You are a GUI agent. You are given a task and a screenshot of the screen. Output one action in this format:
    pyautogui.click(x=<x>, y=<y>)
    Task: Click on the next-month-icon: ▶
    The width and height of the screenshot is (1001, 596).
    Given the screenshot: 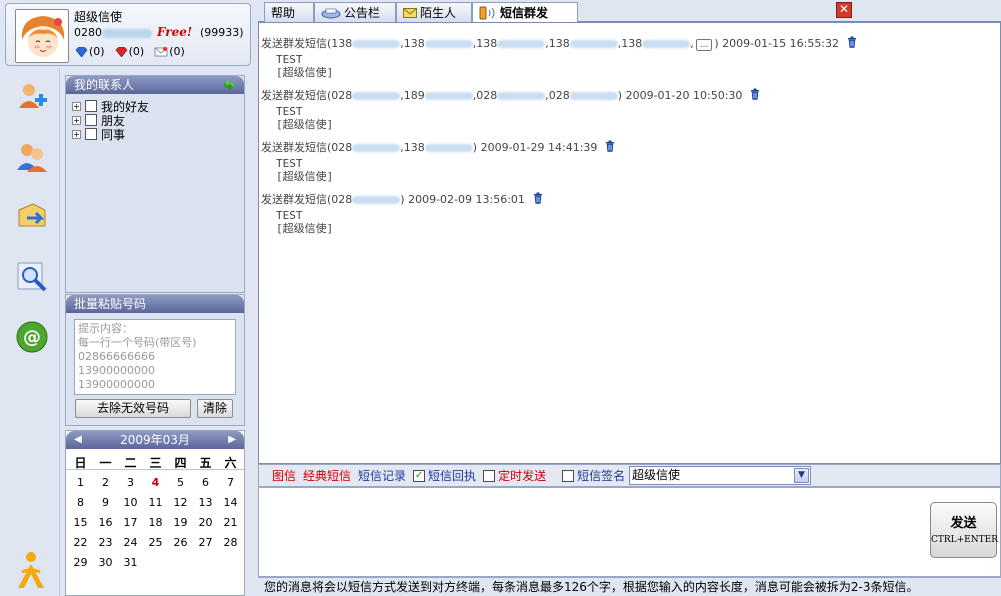 What is the action you would take?
    pyautogui.click(x=232, y=440)
    